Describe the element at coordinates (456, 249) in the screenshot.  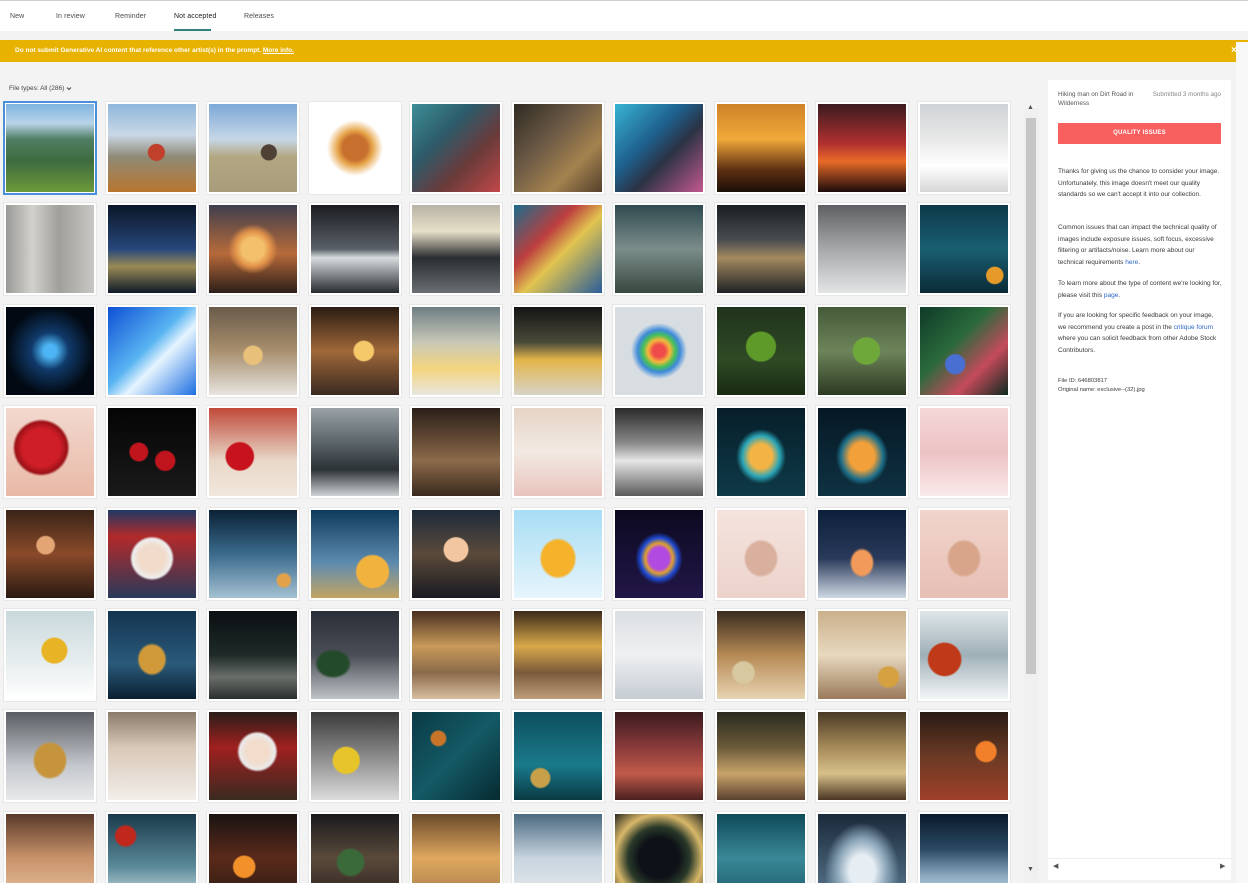
I see `thumbnail-airliner-runway` at that location.